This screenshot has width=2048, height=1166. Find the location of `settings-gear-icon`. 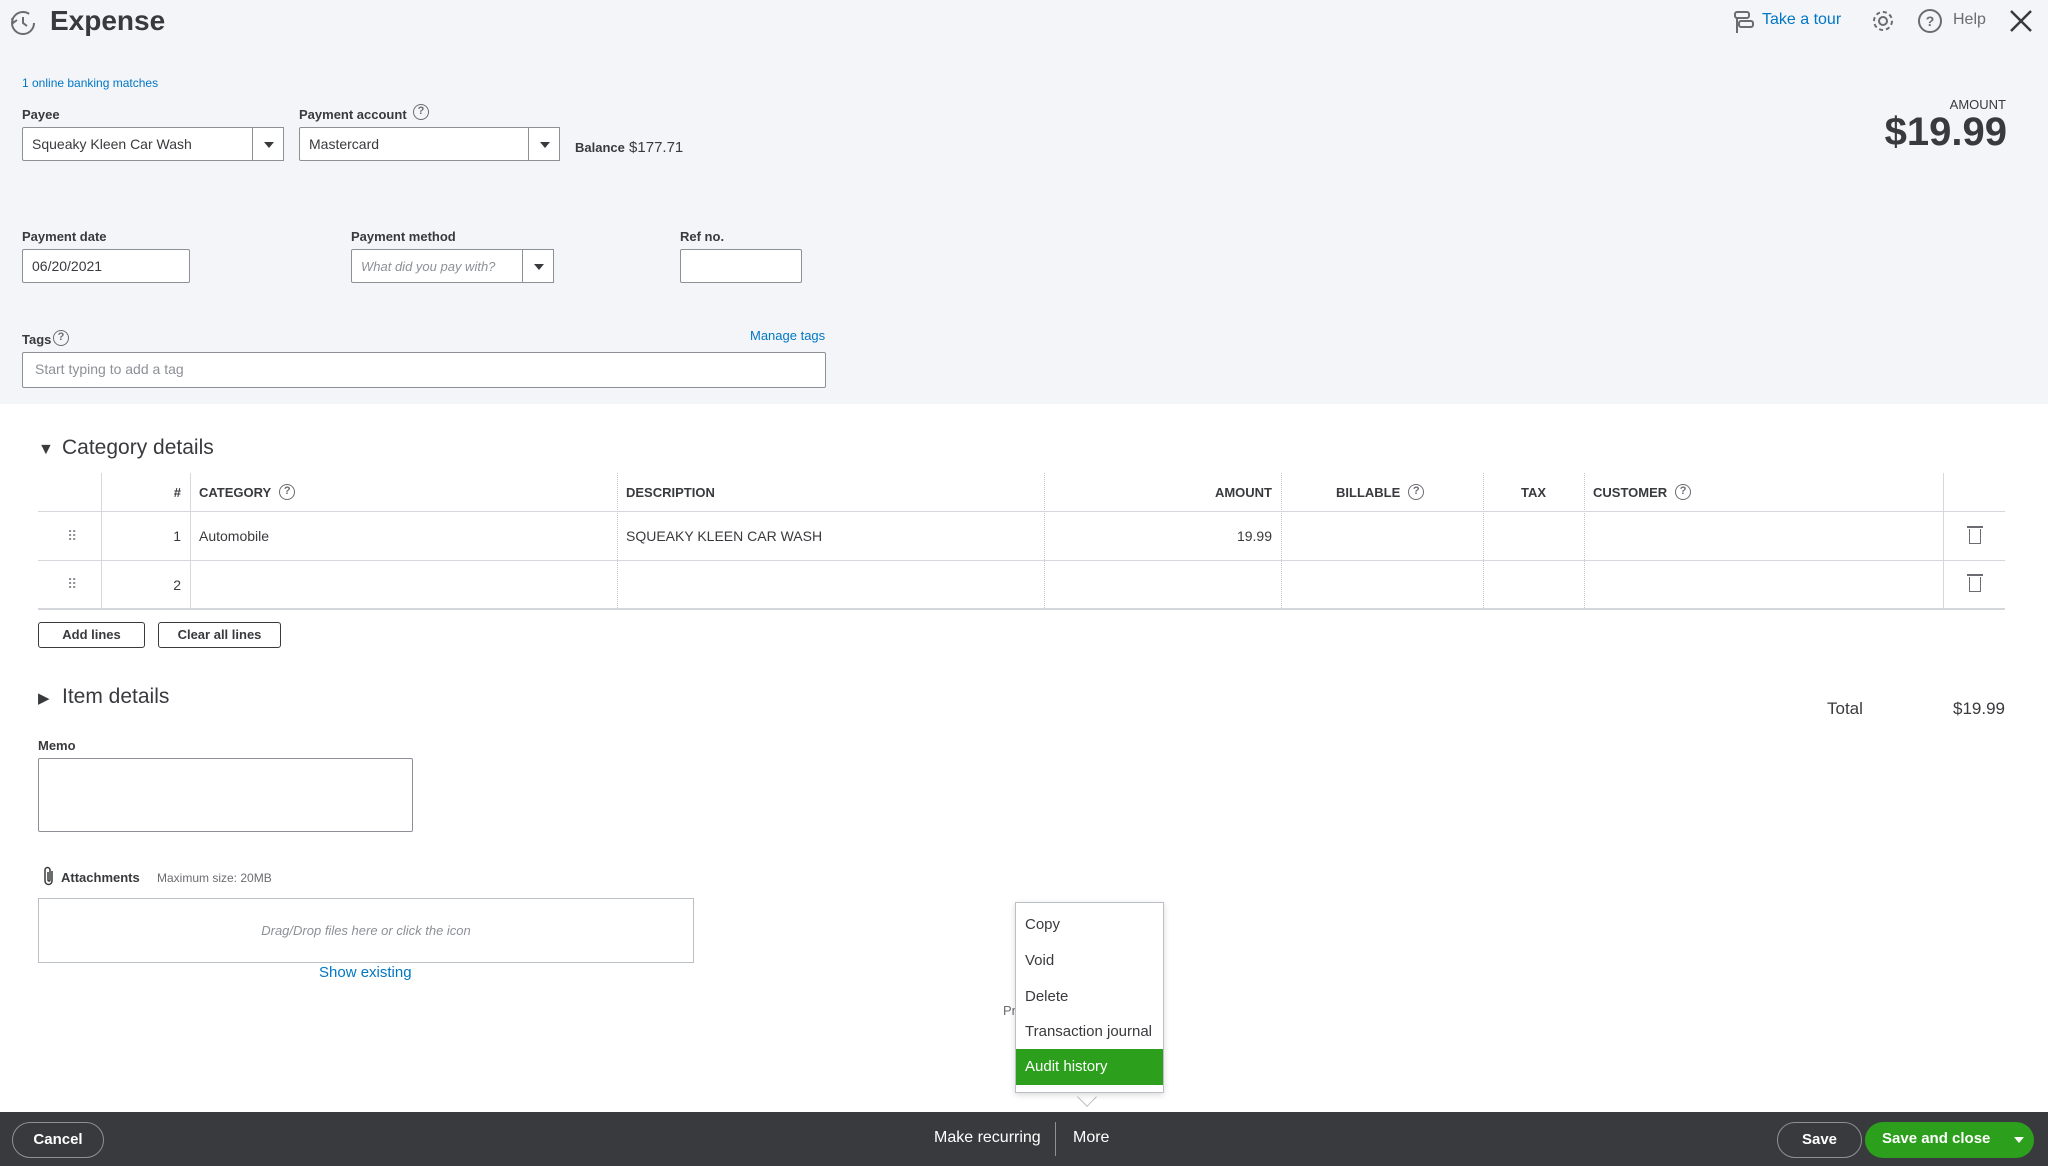

settings-gear-icon is located at coordinates (1883, 21).